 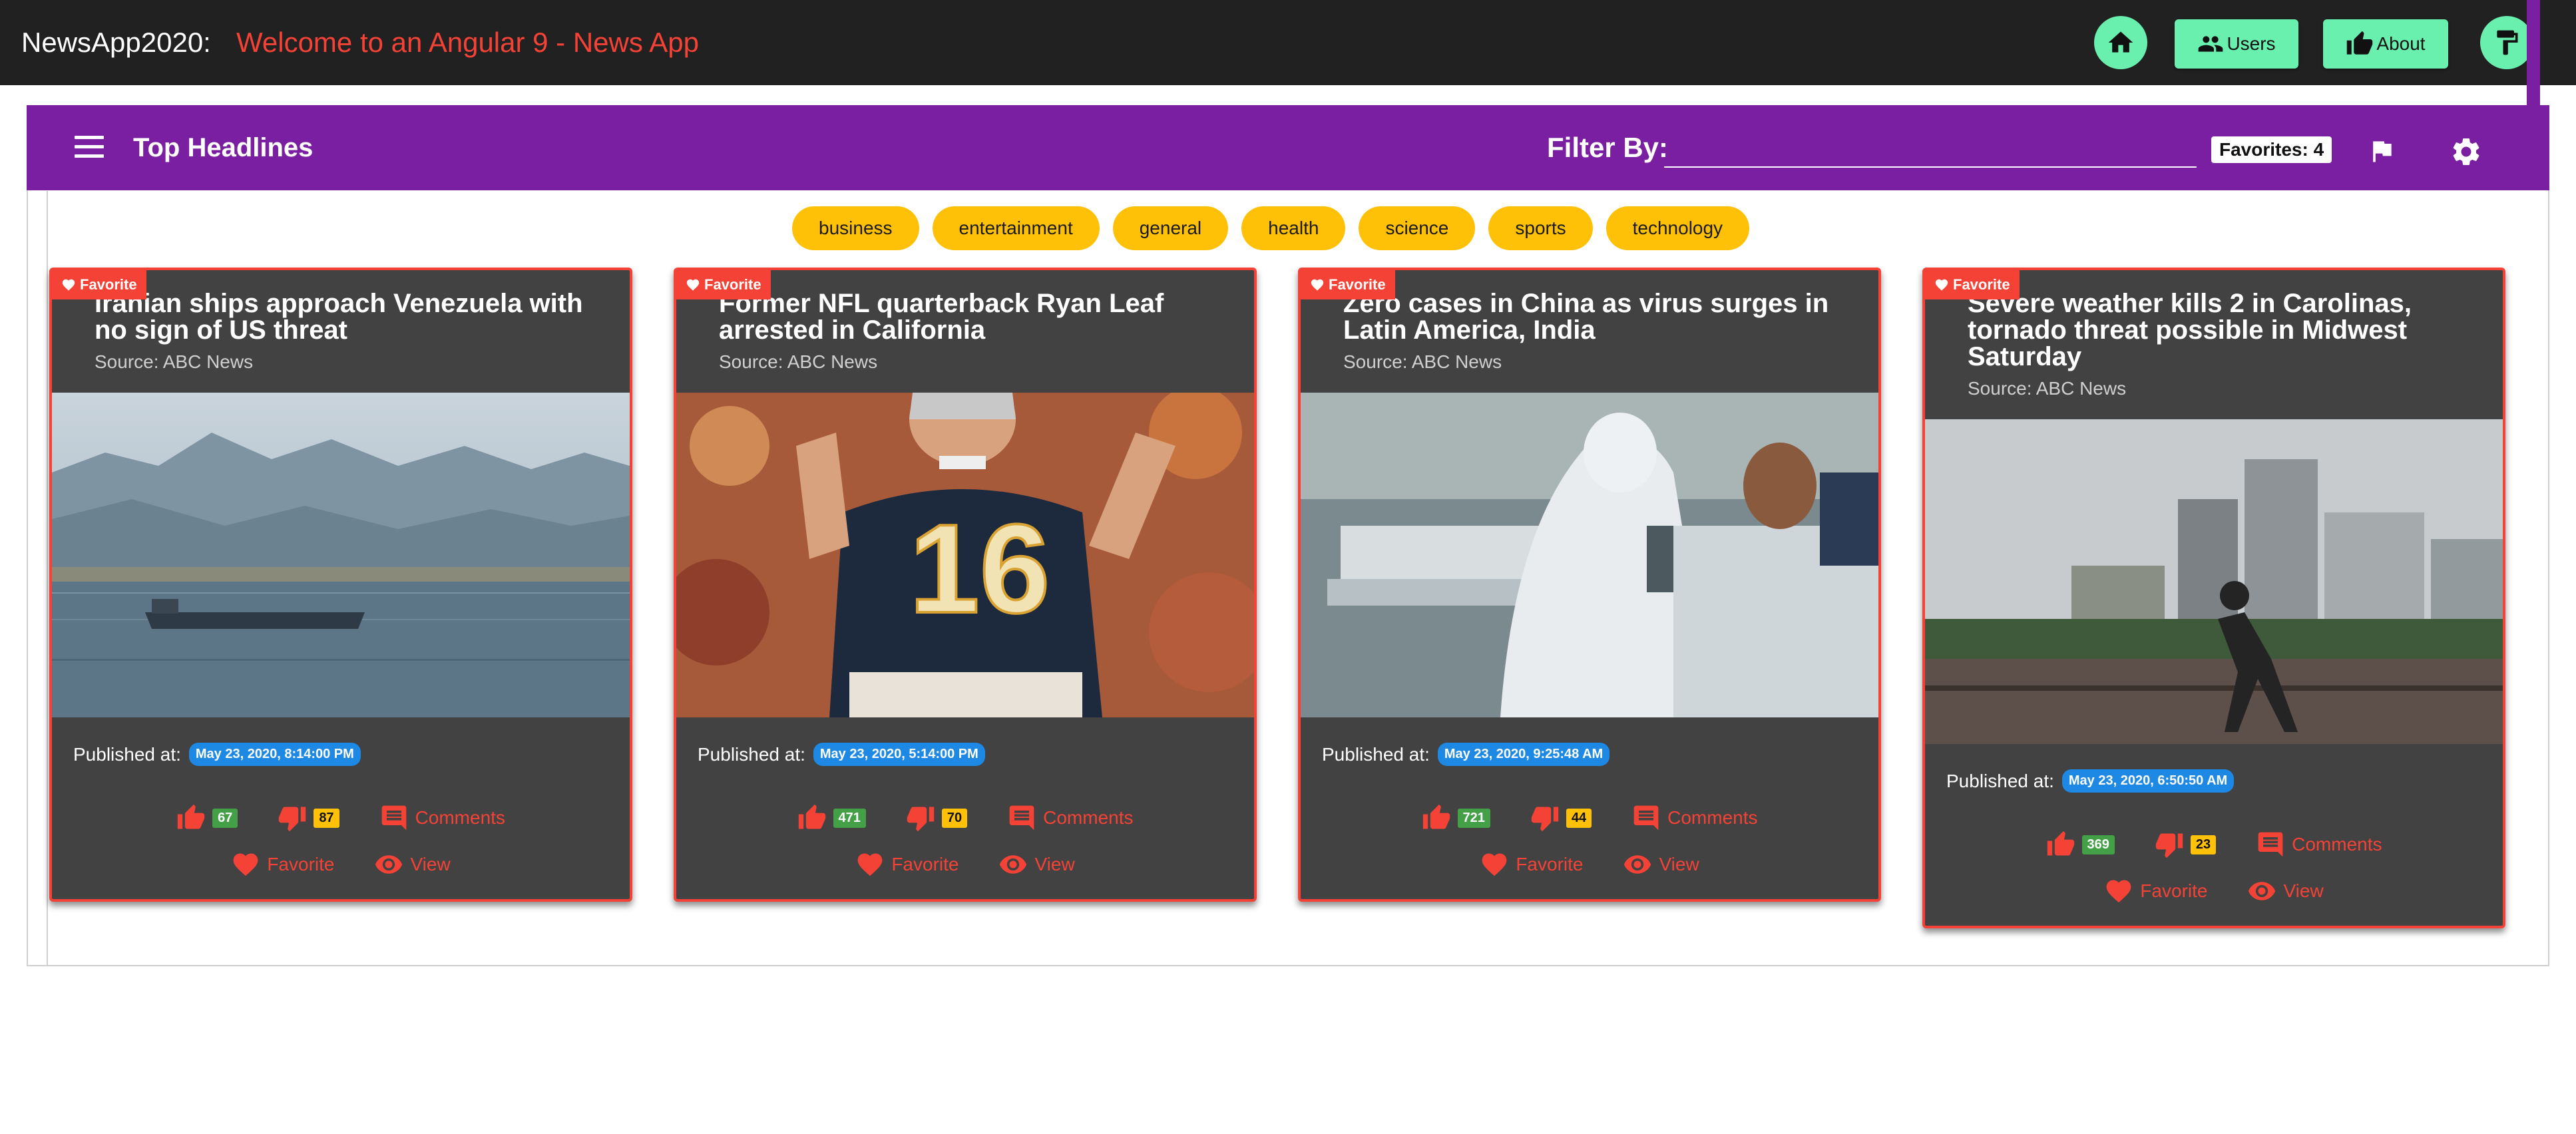 I want to click on about-button: About, so click(x=2385, y=44).